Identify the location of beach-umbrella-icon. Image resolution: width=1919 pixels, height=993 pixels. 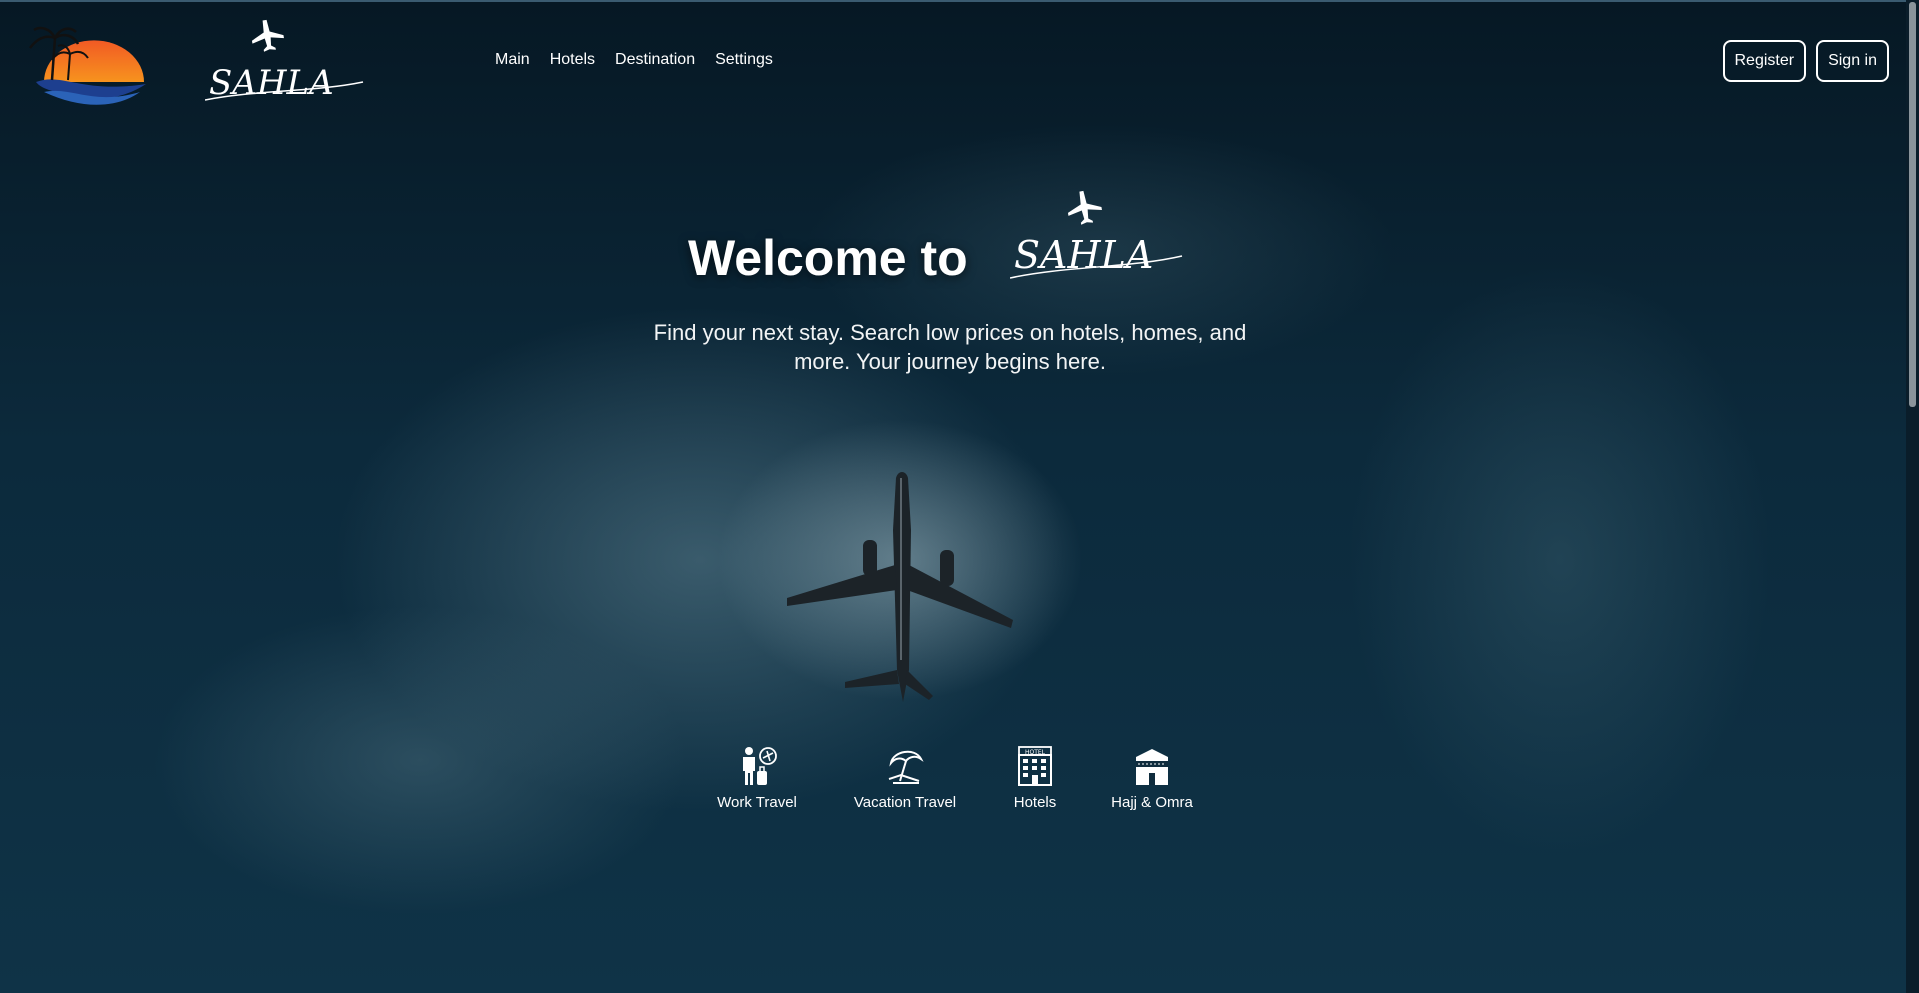
(905, 766).